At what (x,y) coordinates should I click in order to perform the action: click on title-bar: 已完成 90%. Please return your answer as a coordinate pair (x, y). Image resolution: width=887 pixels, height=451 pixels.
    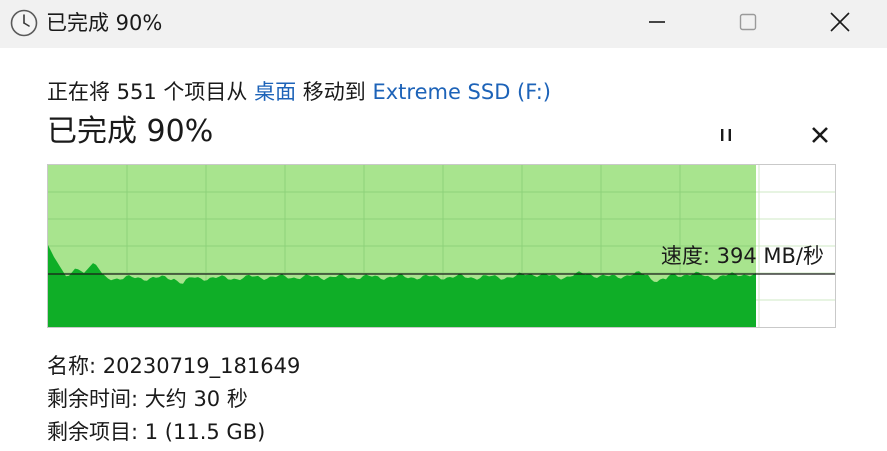
    Looking at the image, I should click on (443, 24).